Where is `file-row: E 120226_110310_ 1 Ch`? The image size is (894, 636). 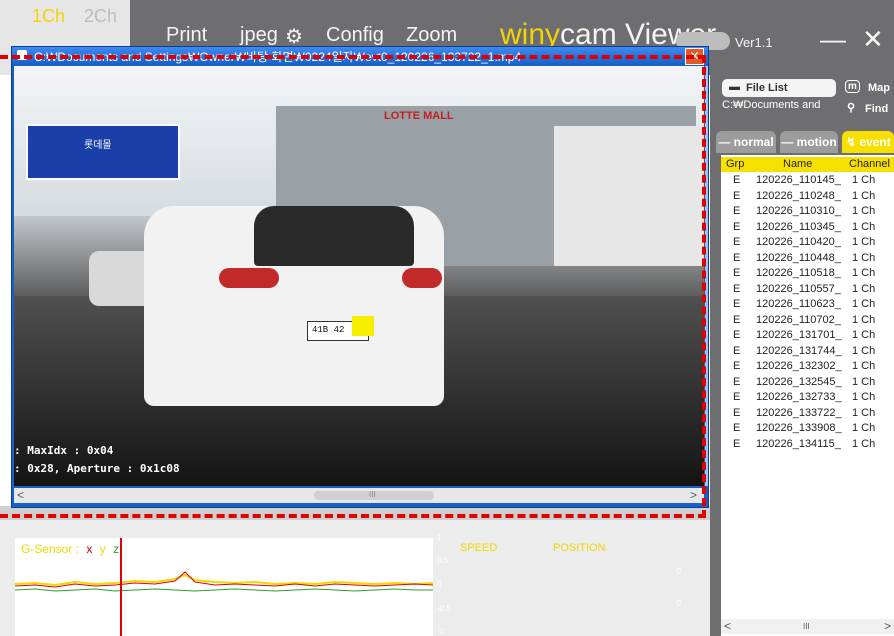 file-row: E 120226_110310_ 1 Ch is located at coordinates (807, 212).